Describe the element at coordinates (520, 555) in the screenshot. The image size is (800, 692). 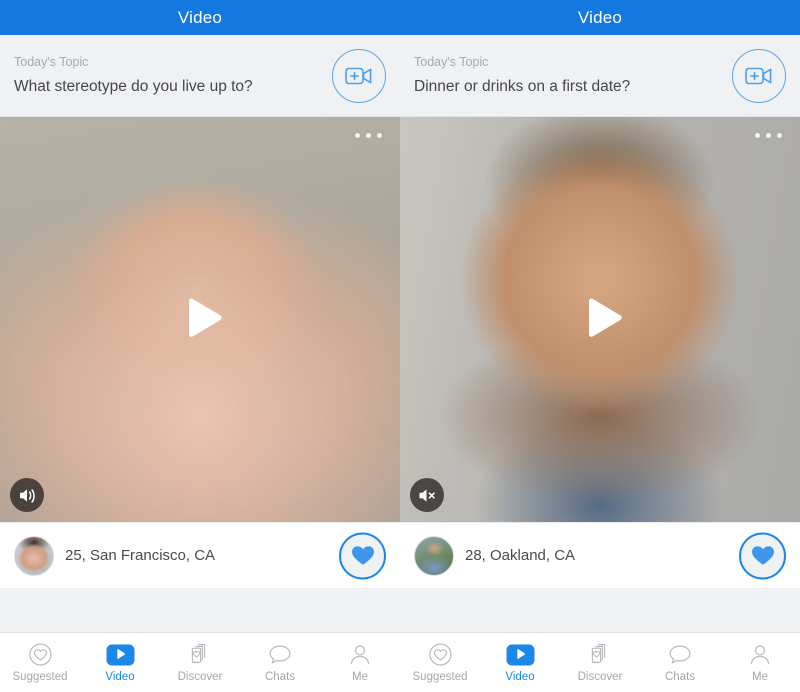
I see `profile-info: 28, Oakland, CA` at that location.